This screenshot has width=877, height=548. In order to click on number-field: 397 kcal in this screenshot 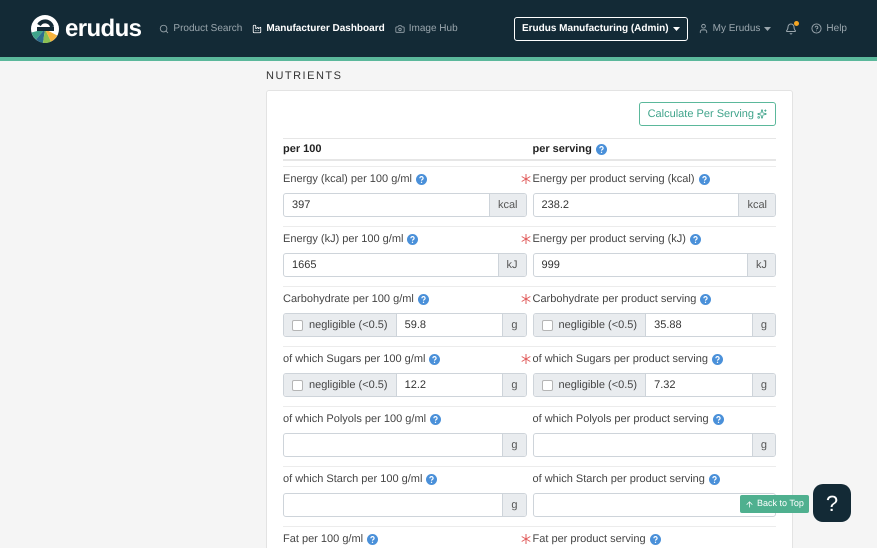, I will do `click(404, 205)`.